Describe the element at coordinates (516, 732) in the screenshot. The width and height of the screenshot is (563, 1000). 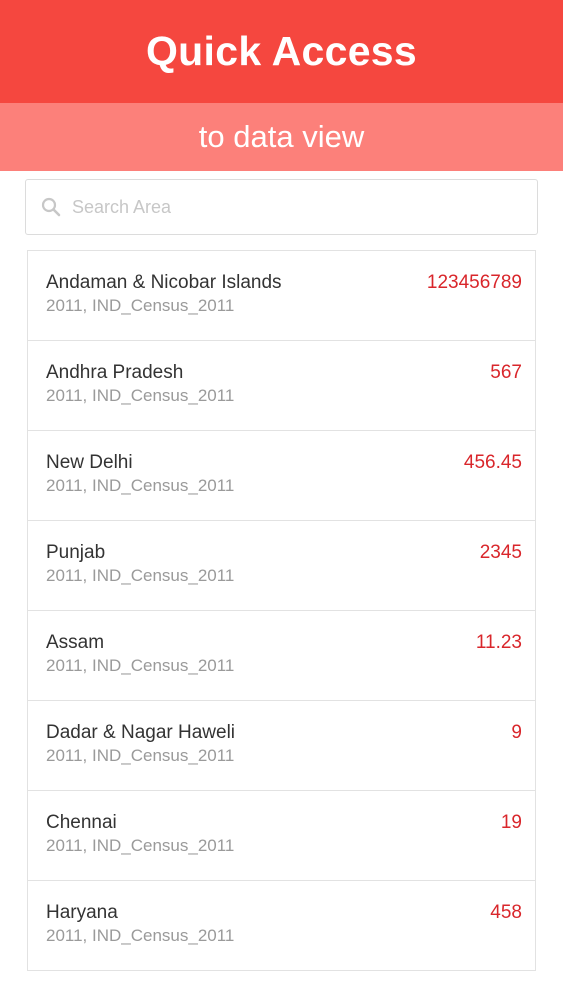
I see `area-value: 9` at that location.